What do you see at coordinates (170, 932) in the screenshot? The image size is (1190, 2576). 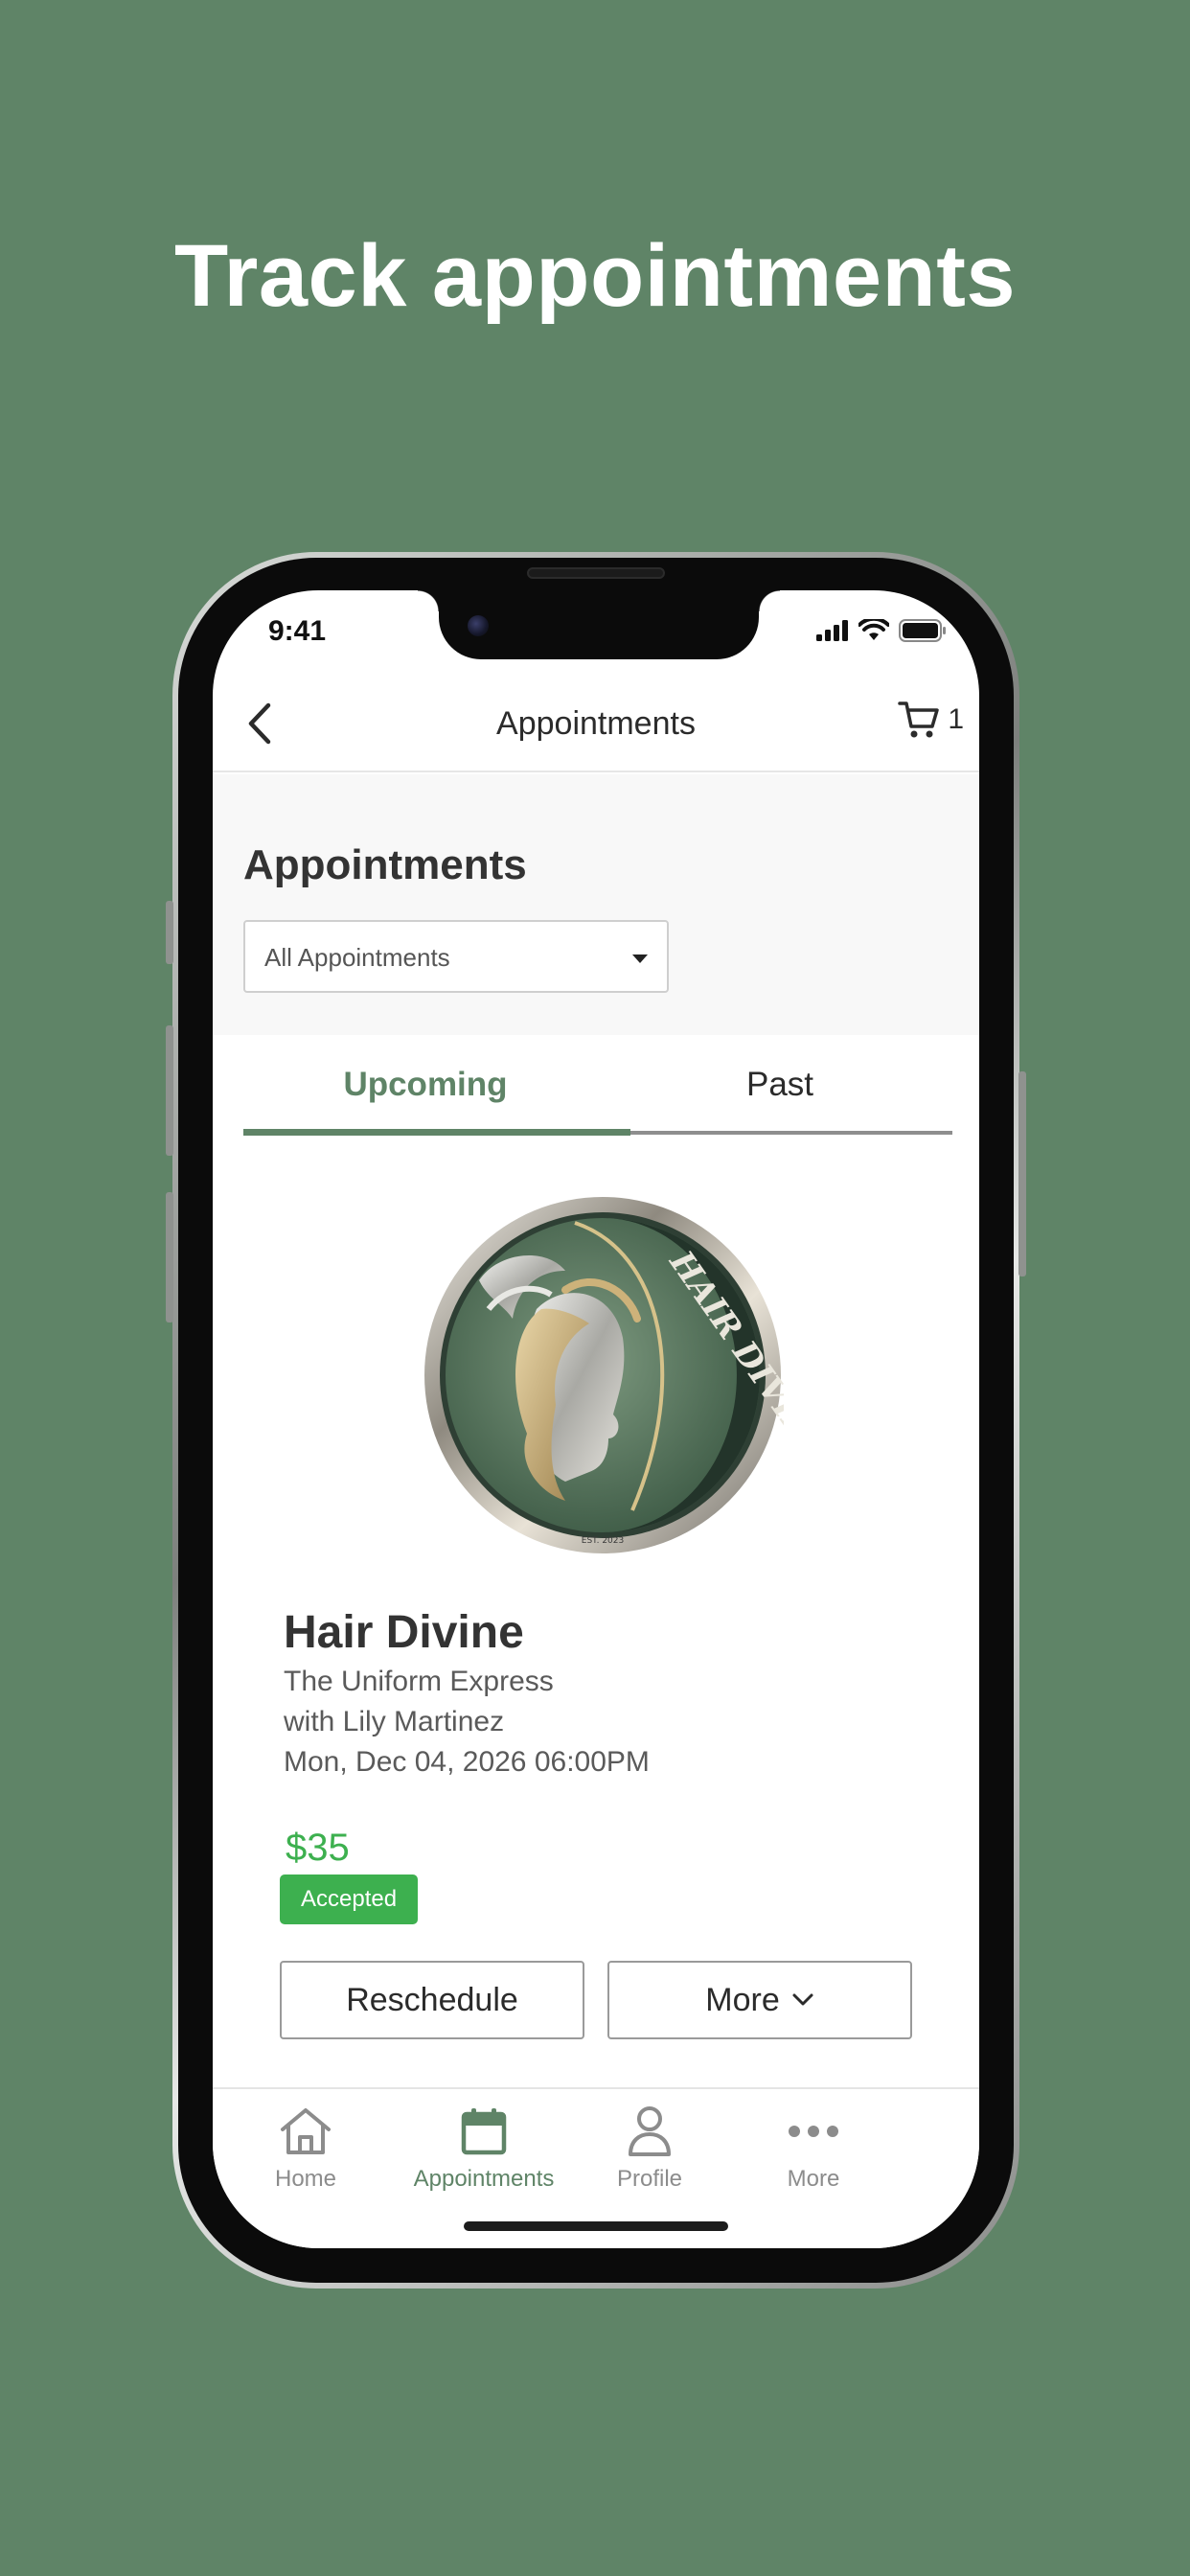 I see `phone-silent-switch` at bounding box center [170, 932].